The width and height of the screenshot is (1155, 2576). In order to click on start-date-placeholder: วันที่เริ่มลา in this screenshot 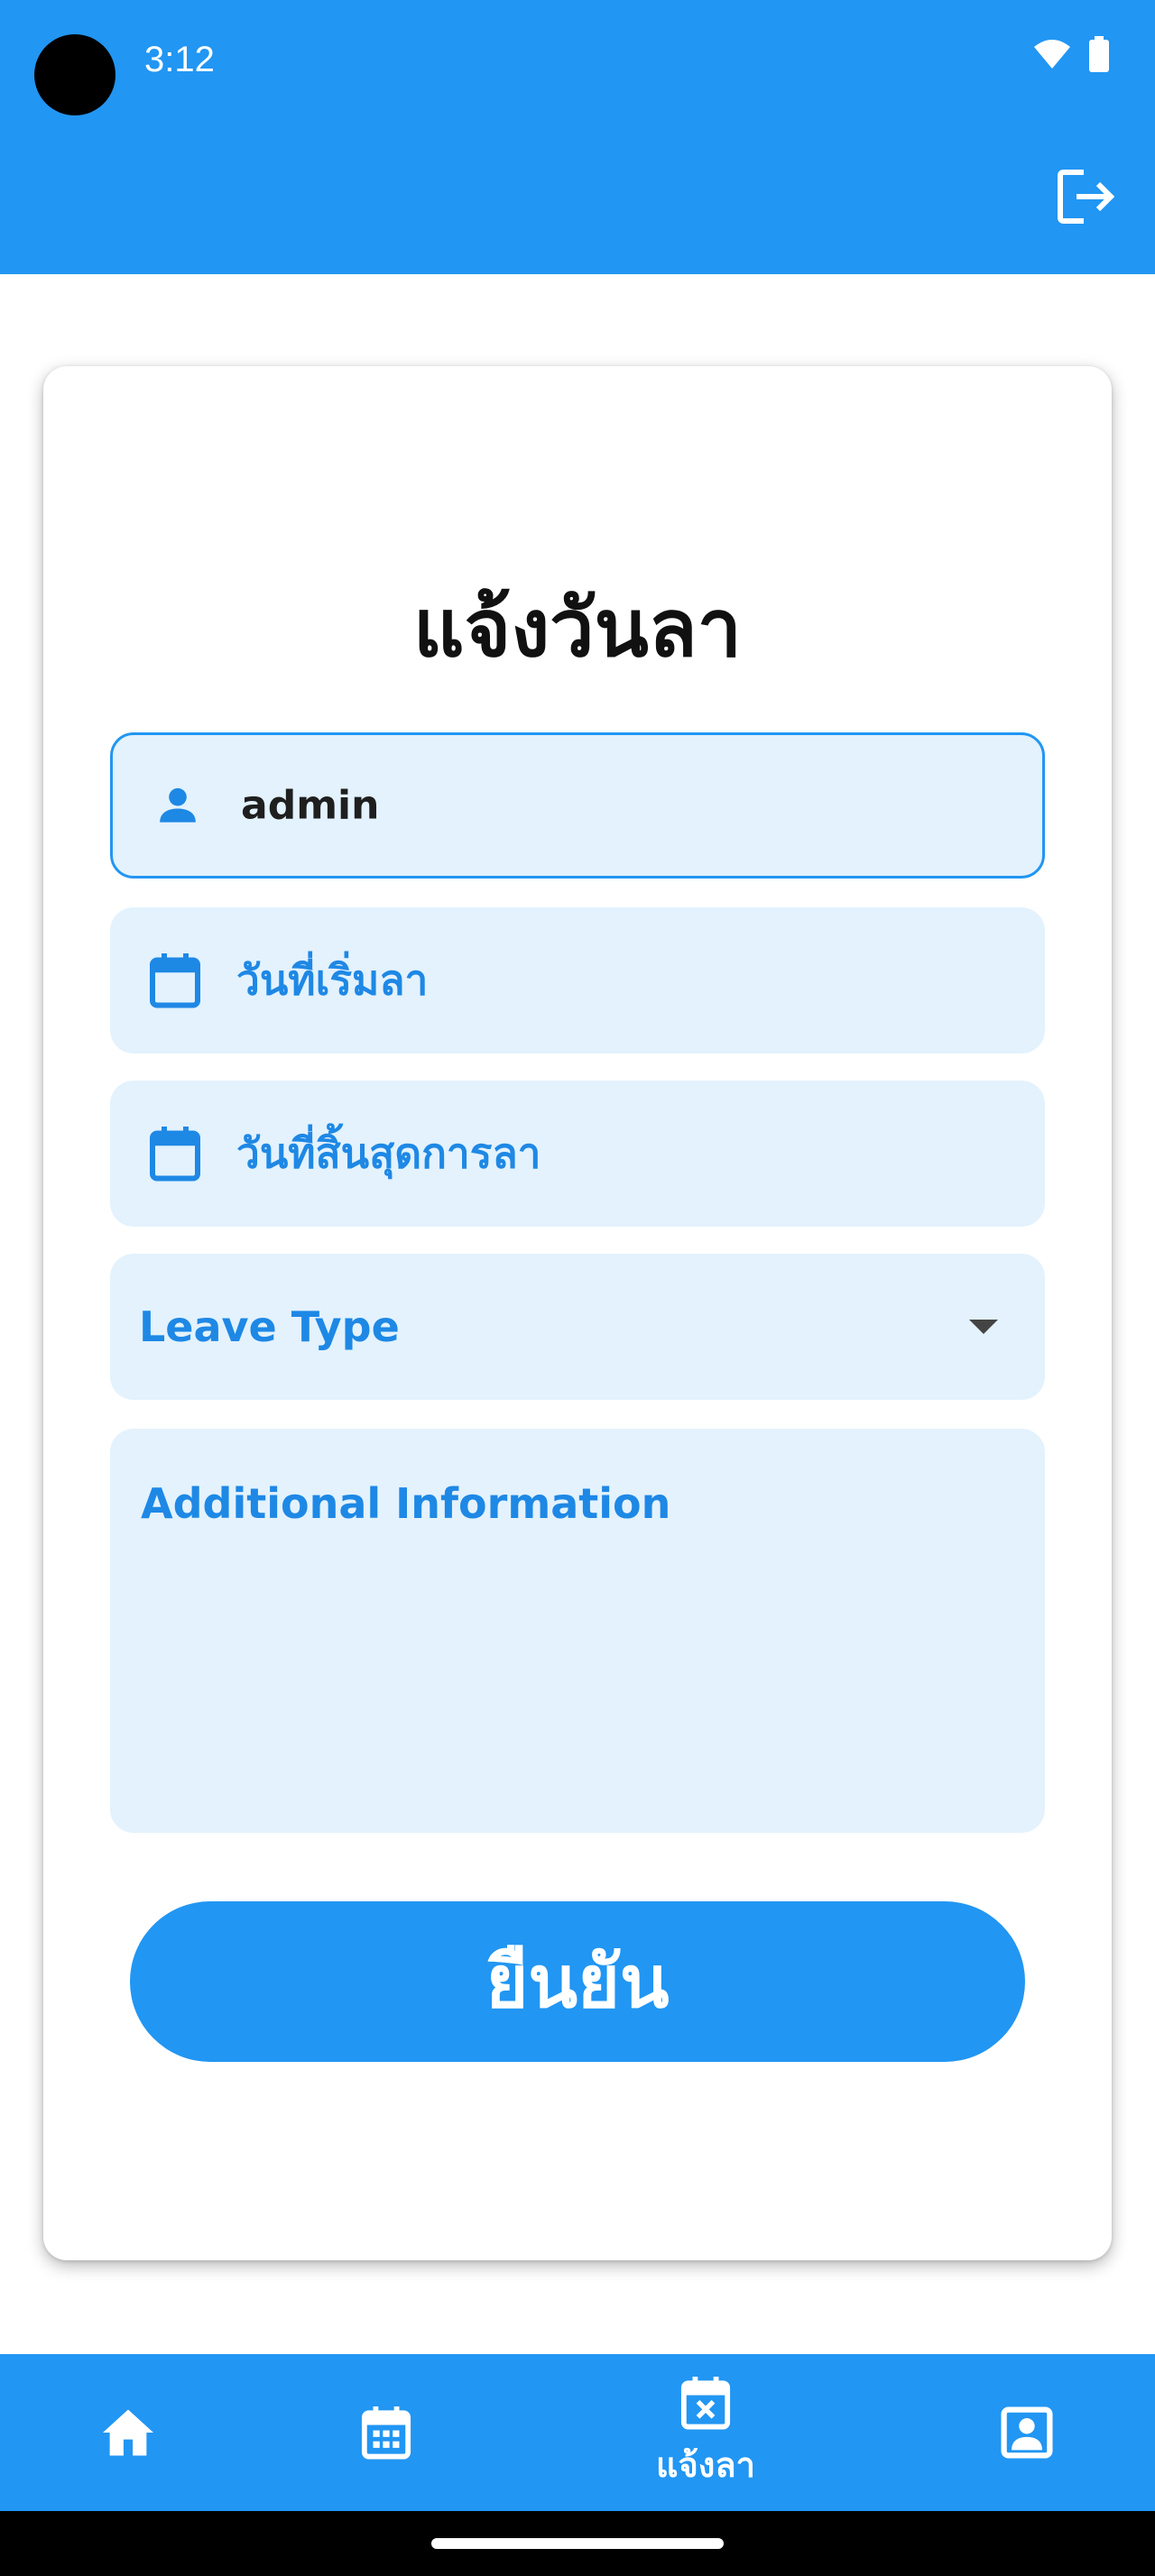, I will do `click(332, 980)`.